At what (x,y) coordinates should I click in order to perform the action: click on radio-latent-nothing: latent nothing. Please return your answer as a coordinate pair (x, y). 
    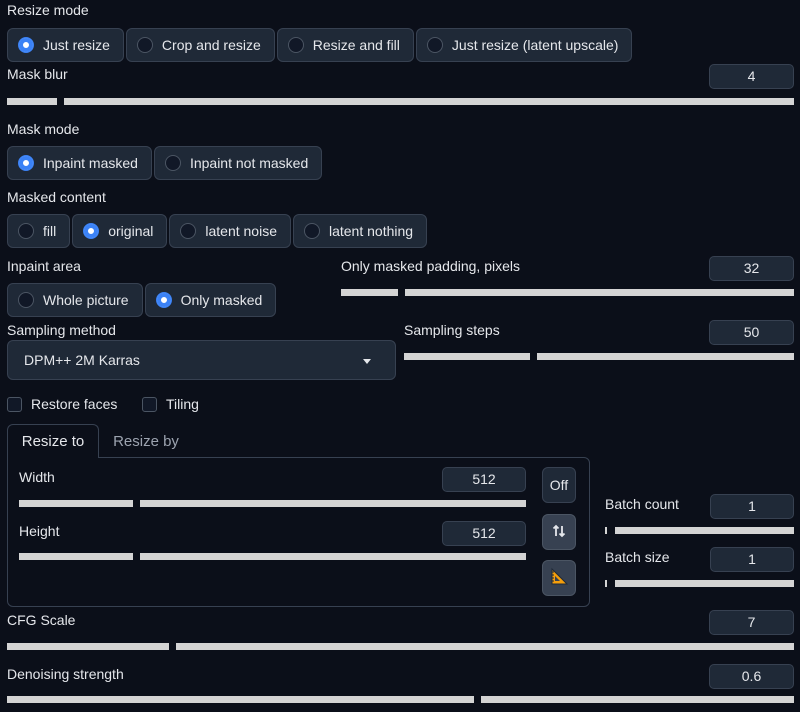
    Looking at the image, I should click on (360, 231).